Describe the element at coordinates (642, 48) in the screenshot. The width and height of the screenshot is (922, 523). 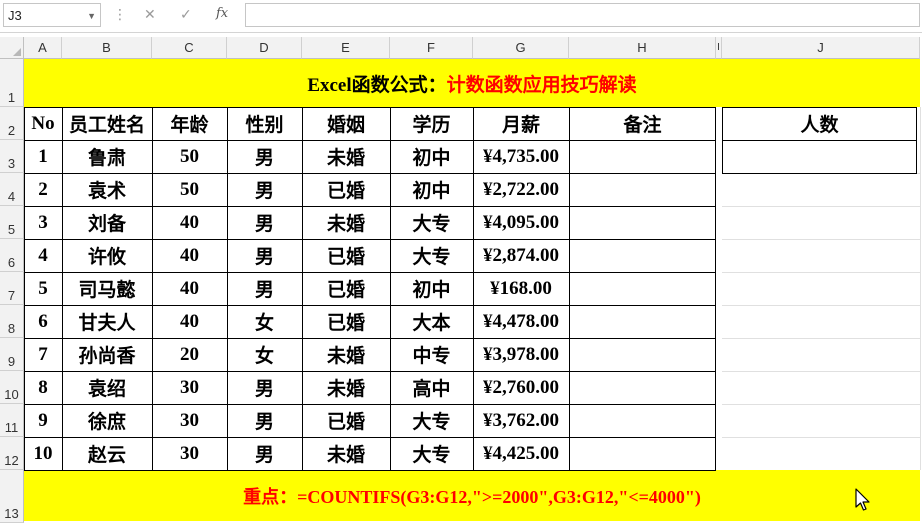
I see `col-header-h: H` at that location.